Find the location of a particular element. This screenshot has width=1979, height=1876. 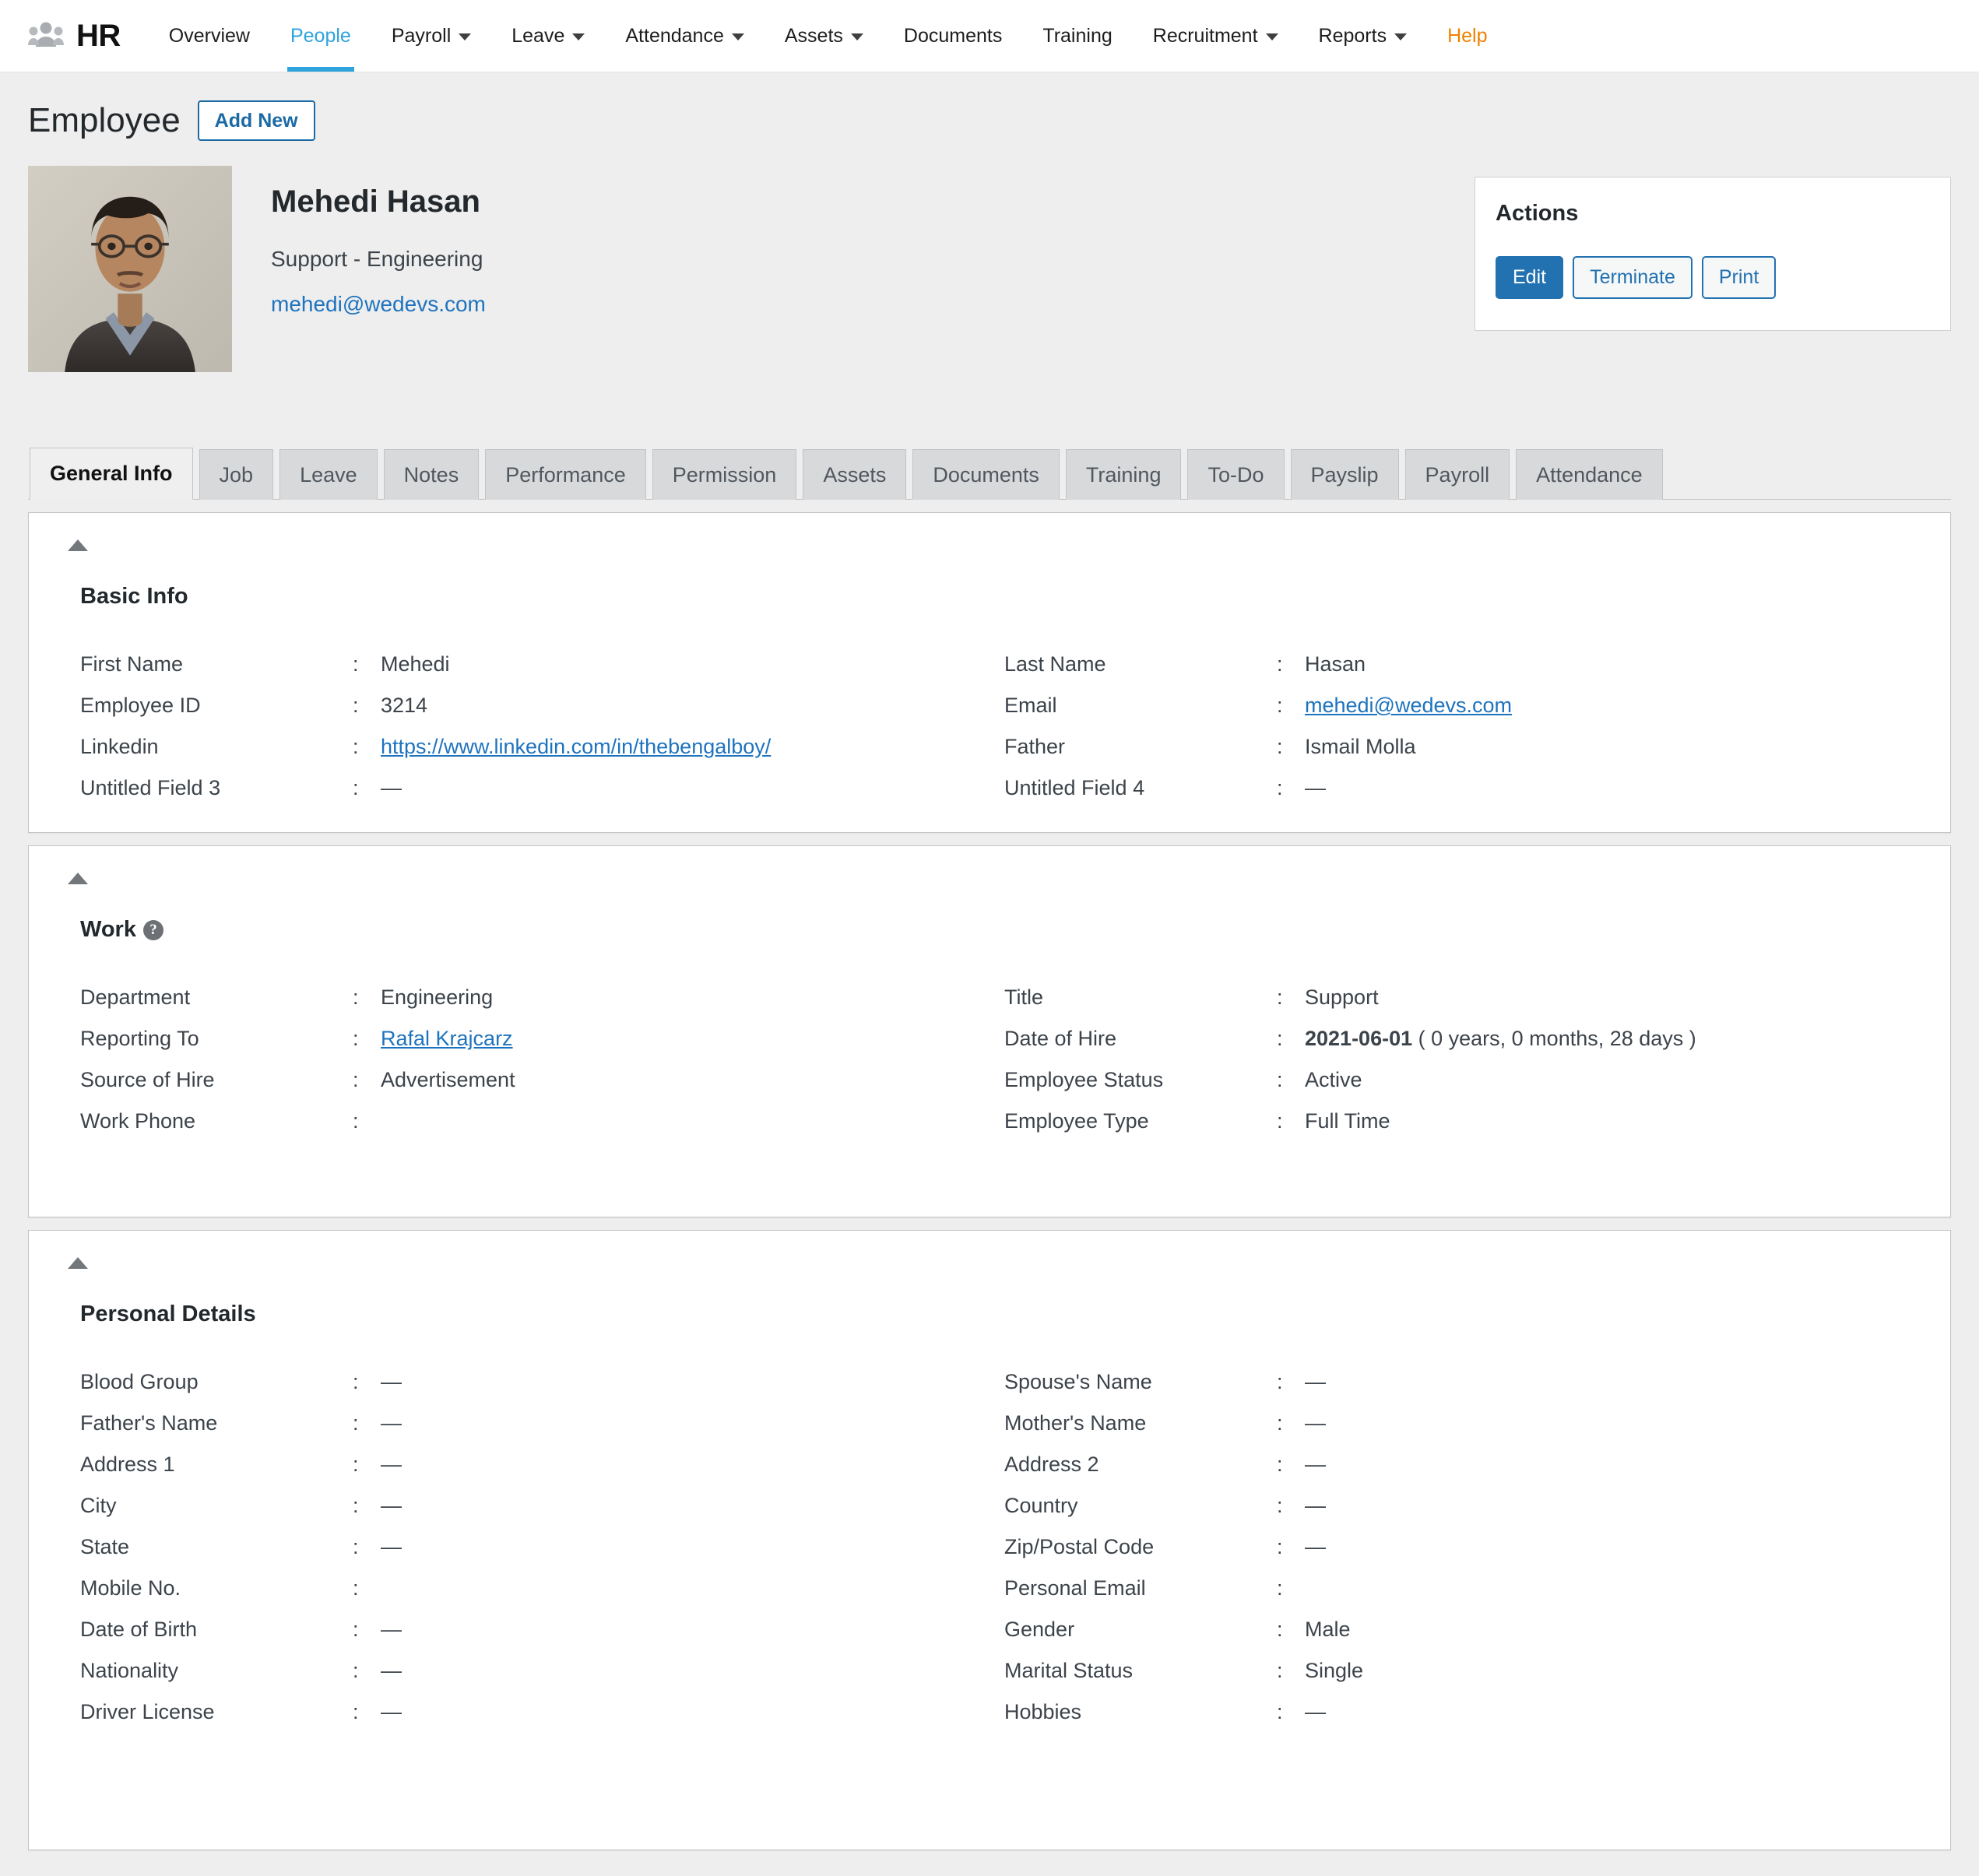

tab-assets: Assets is located at coordinates (855, 474).